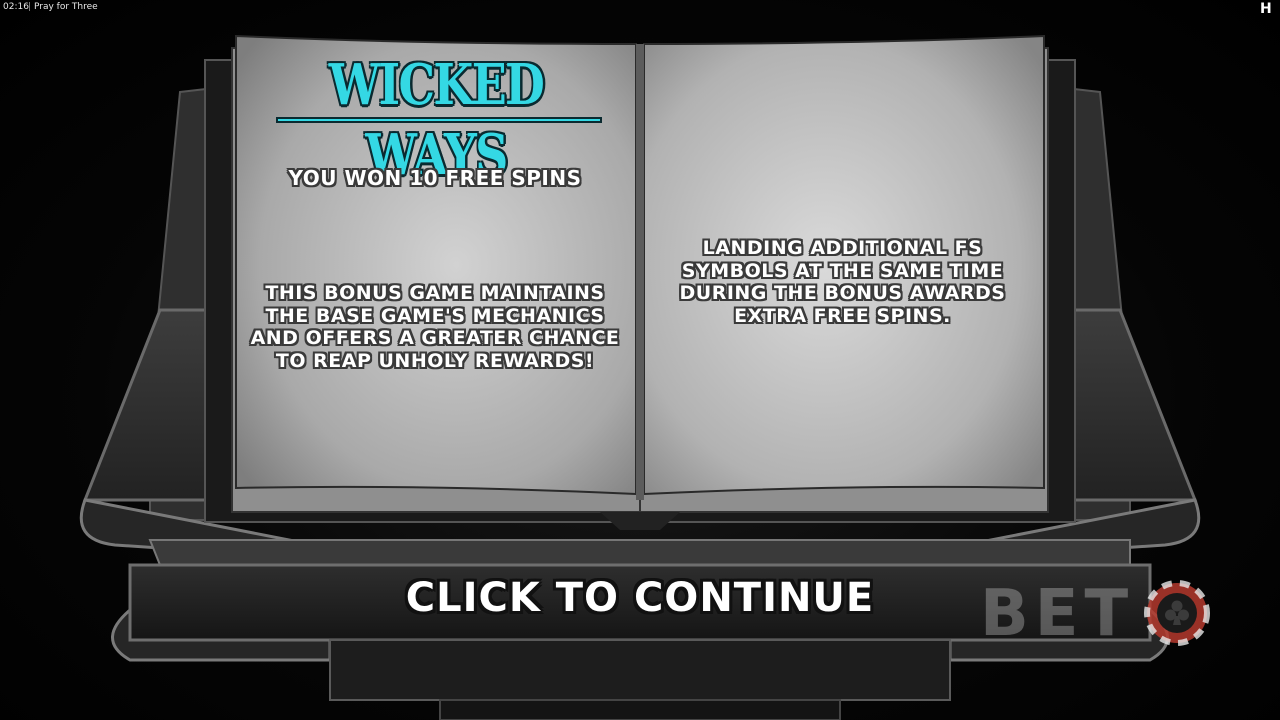 The height and width of the screenshot is (720, 1280). Describe the element at coordinates (66, 7) in the screenshot. I see `game-title: Pray for Three` at that location.